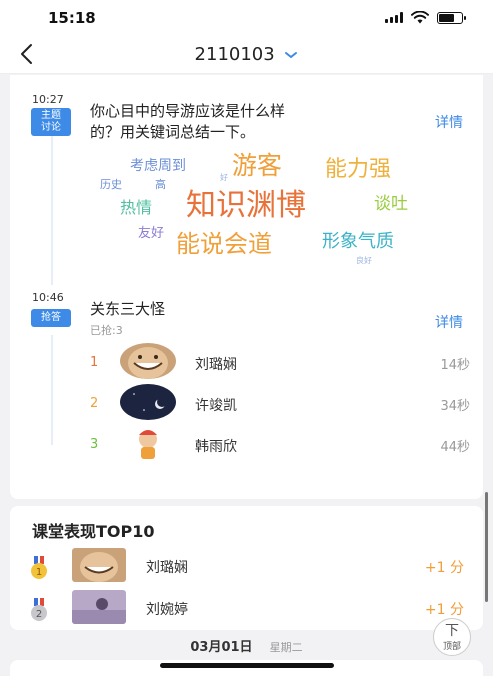 The width and height of the screenshot is (493, 676). What do you see at coordinates (451, 647) in the screenshot?
I see `back-to-top-label: 顶部` at bounding box center [451, 647].